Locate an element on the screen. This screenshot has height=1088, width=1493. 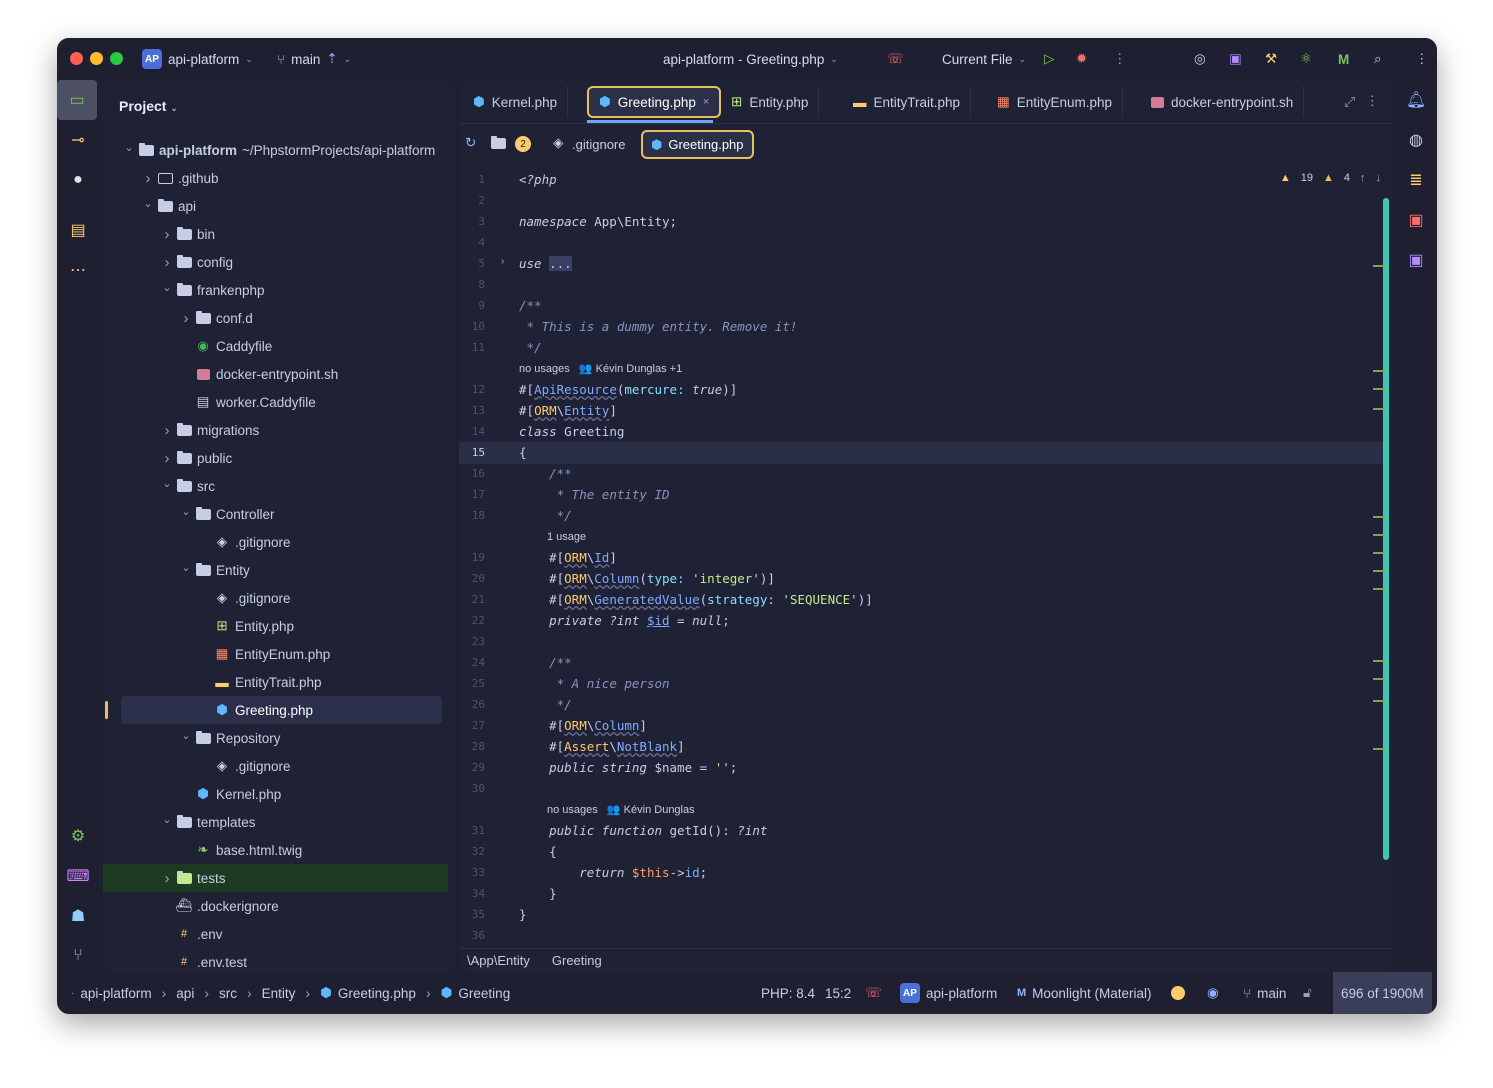
line-number: 27 is located at coordinates (472, 725).